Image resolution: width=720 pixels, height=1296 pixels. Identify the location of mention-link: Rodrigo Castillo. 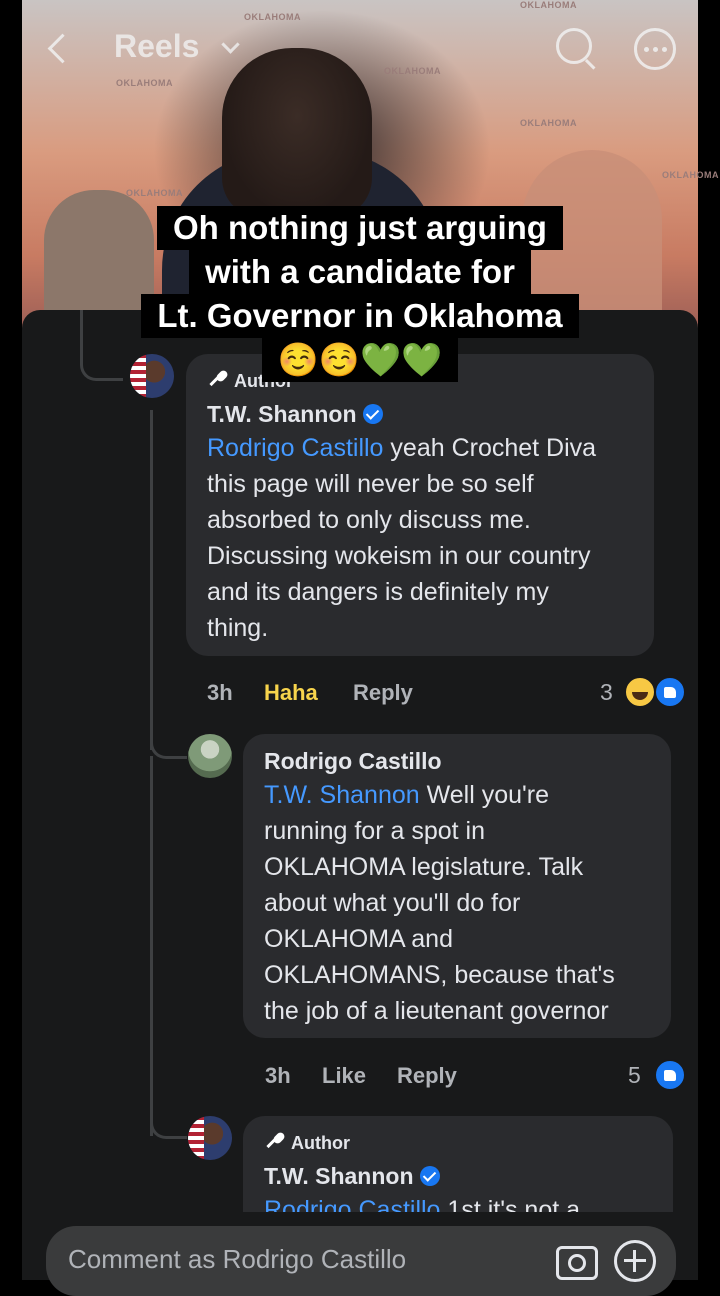
(295, 448).